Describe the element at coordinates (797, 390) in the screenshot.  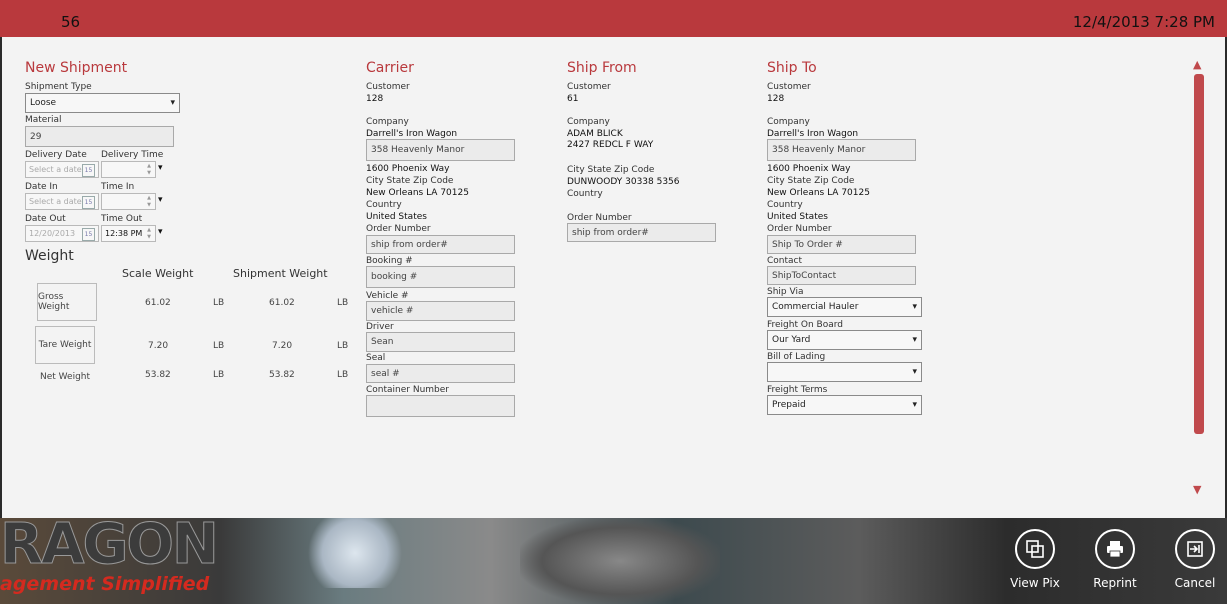
I see `freight-terms-label: Freight Terms` at that location.